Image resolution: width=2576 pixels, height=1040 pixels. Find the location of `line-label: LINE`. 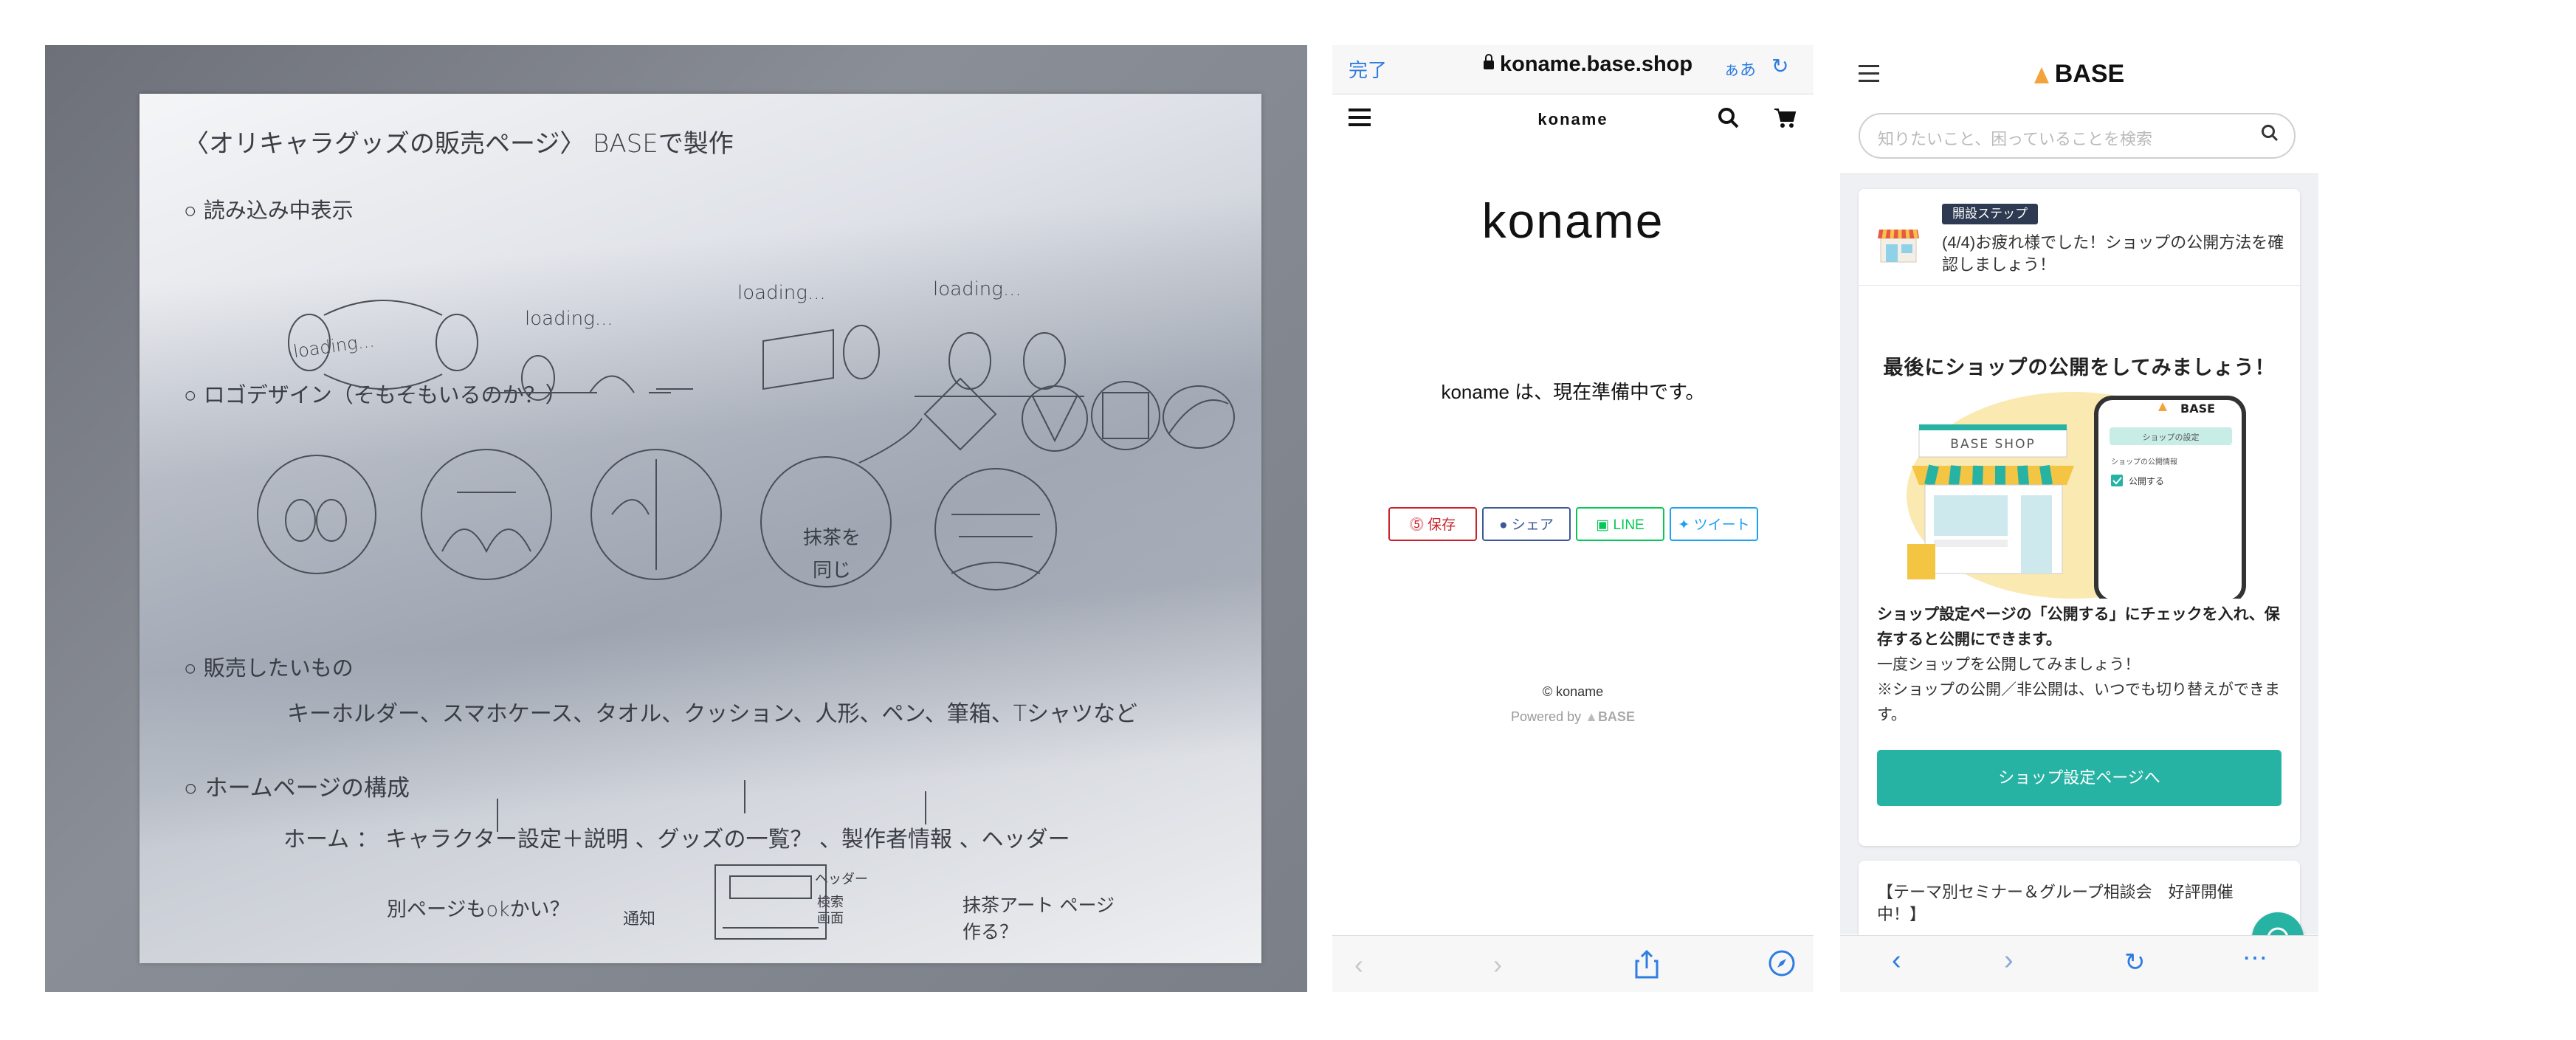

line-label: LINE is located at coordinates (1629, 525).